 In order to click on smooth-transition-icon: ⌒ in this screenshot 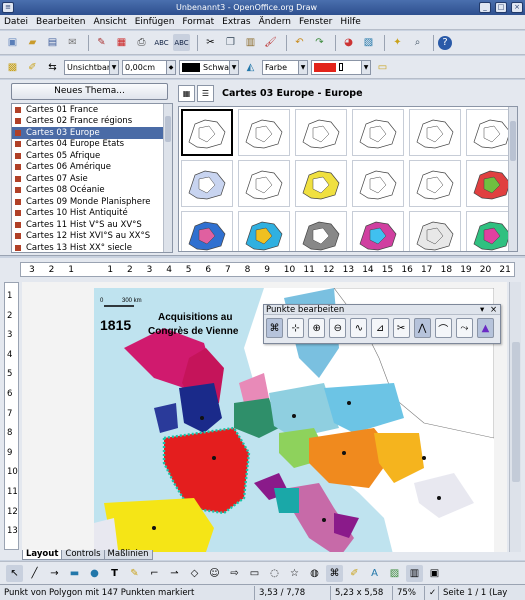, I will do `click(443, 328)`.